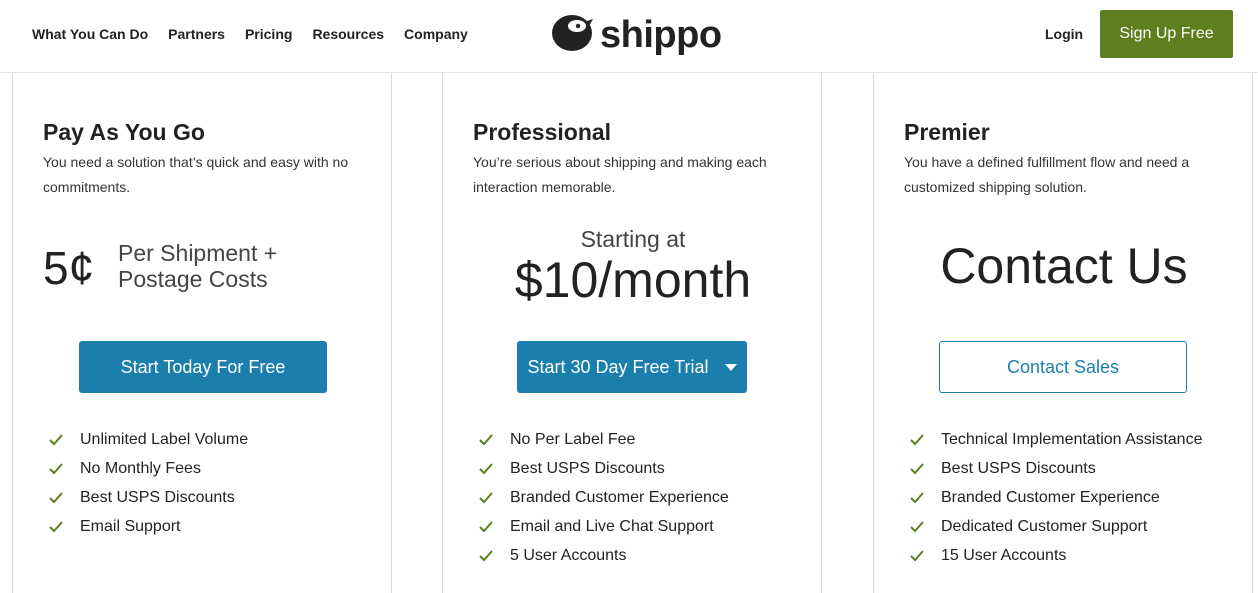 The image size is (1258, 593). What do you see at coordinates (1004, 555) in the screenshot?
I see `feature-label: 15 User Accounts` at bounding box center [1004, 555].